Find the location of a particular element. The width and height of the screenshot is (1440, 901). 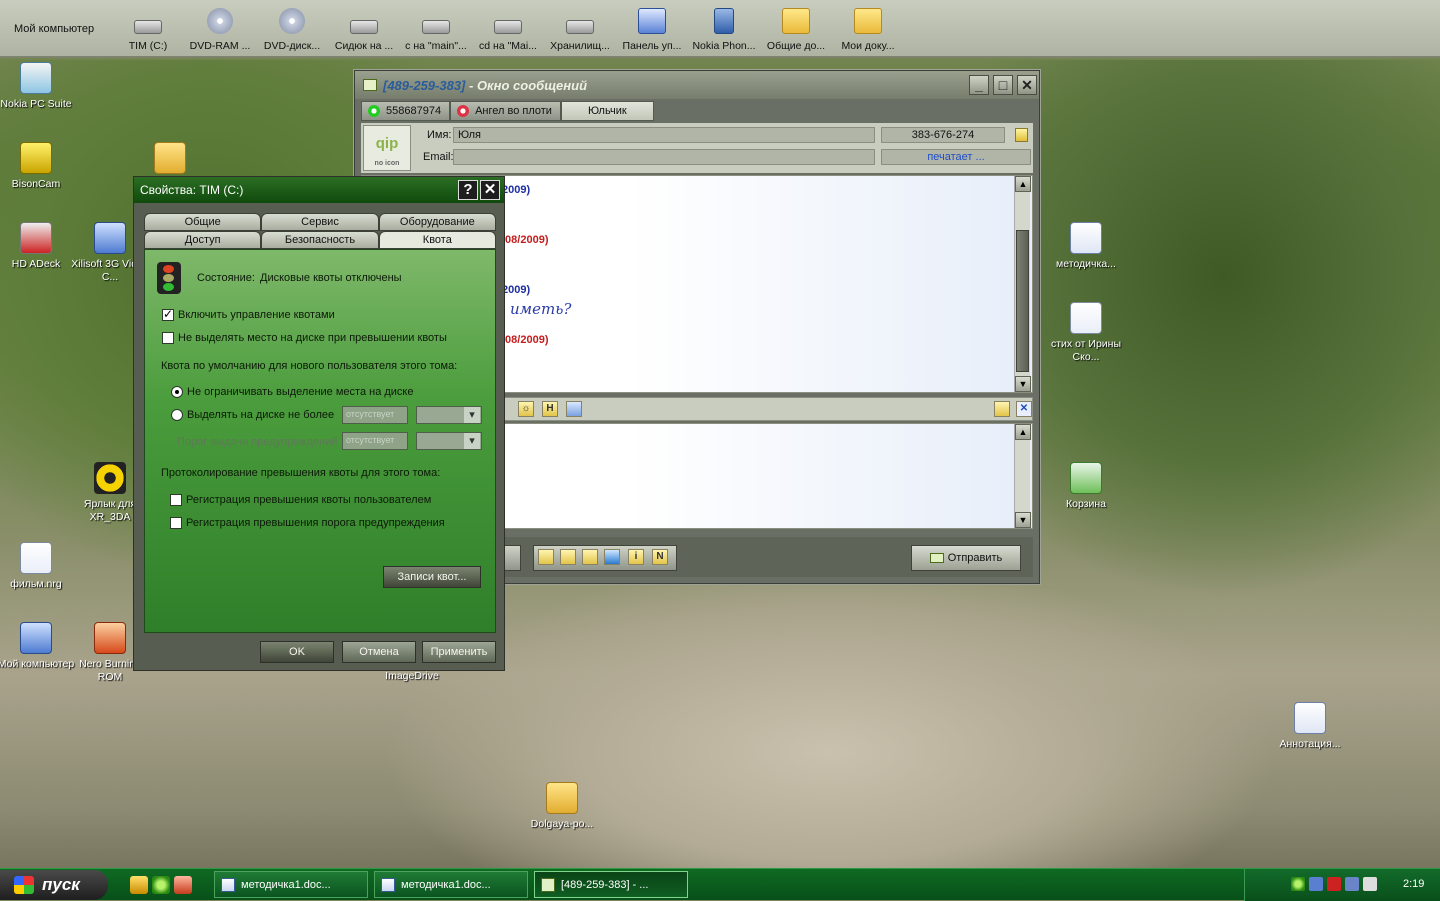

quote-icon is located at coordinates (546, 557).